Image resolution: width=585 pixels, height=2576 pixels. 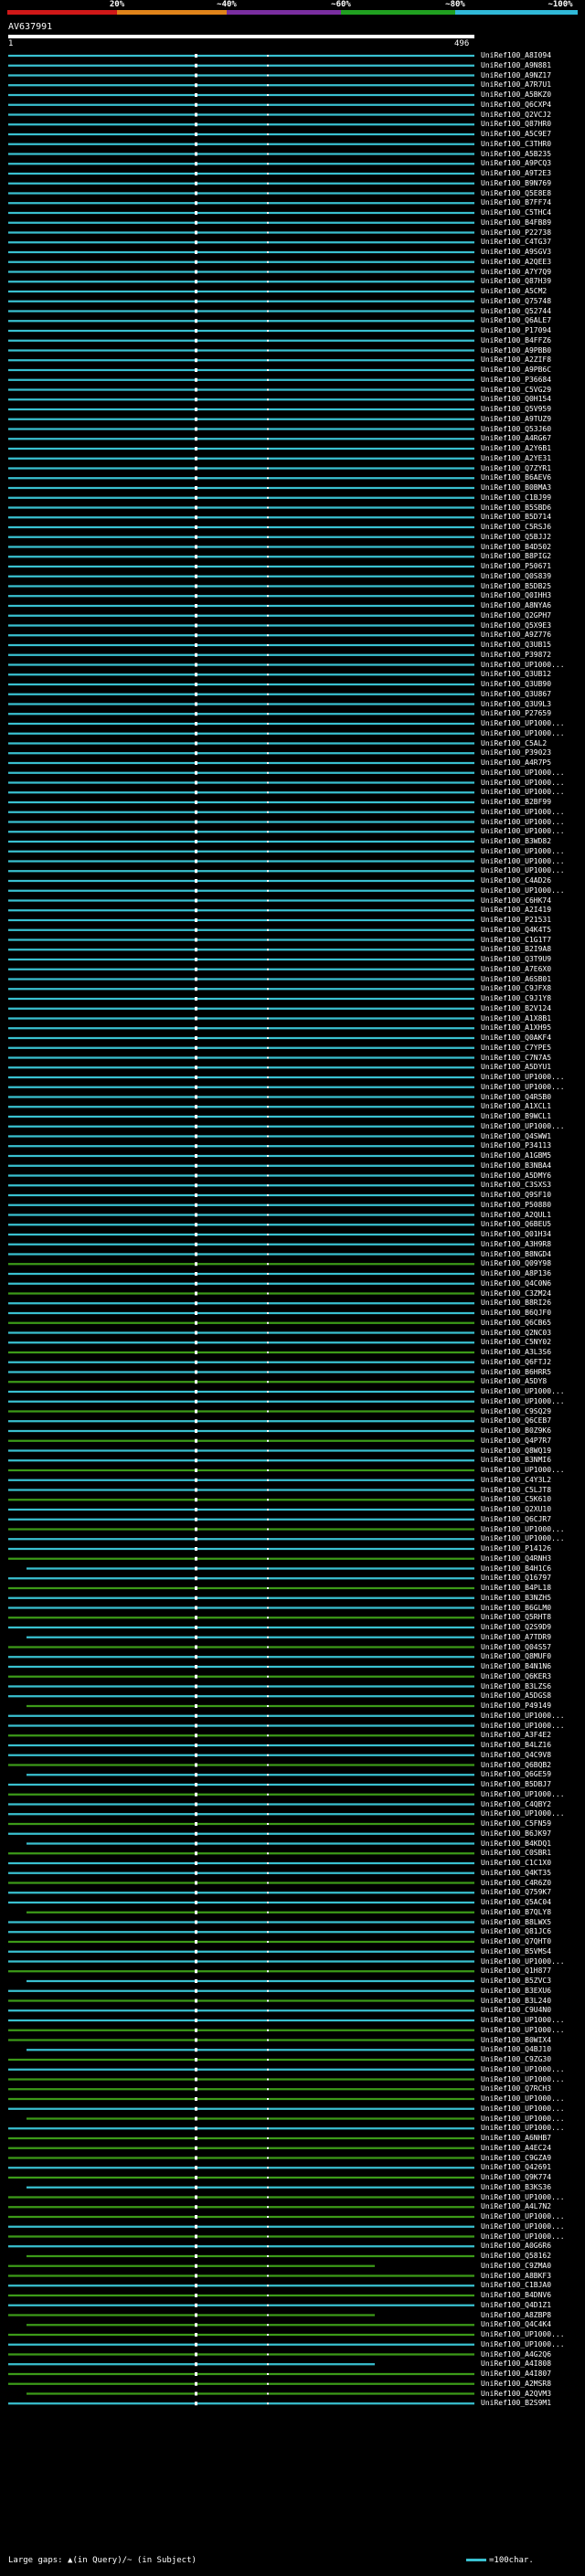 I want to click on hit-label: UniRef100_B4FB89, so click(x=516, y=223).